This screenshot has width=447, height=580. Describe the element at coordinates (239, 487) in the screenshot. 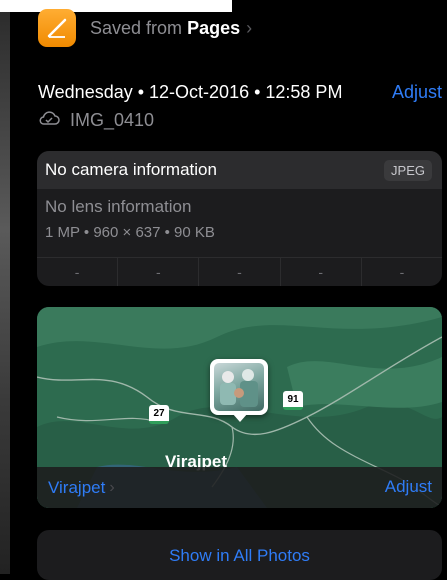

I see `map-footer: Virajpet › Adjust` at that location.